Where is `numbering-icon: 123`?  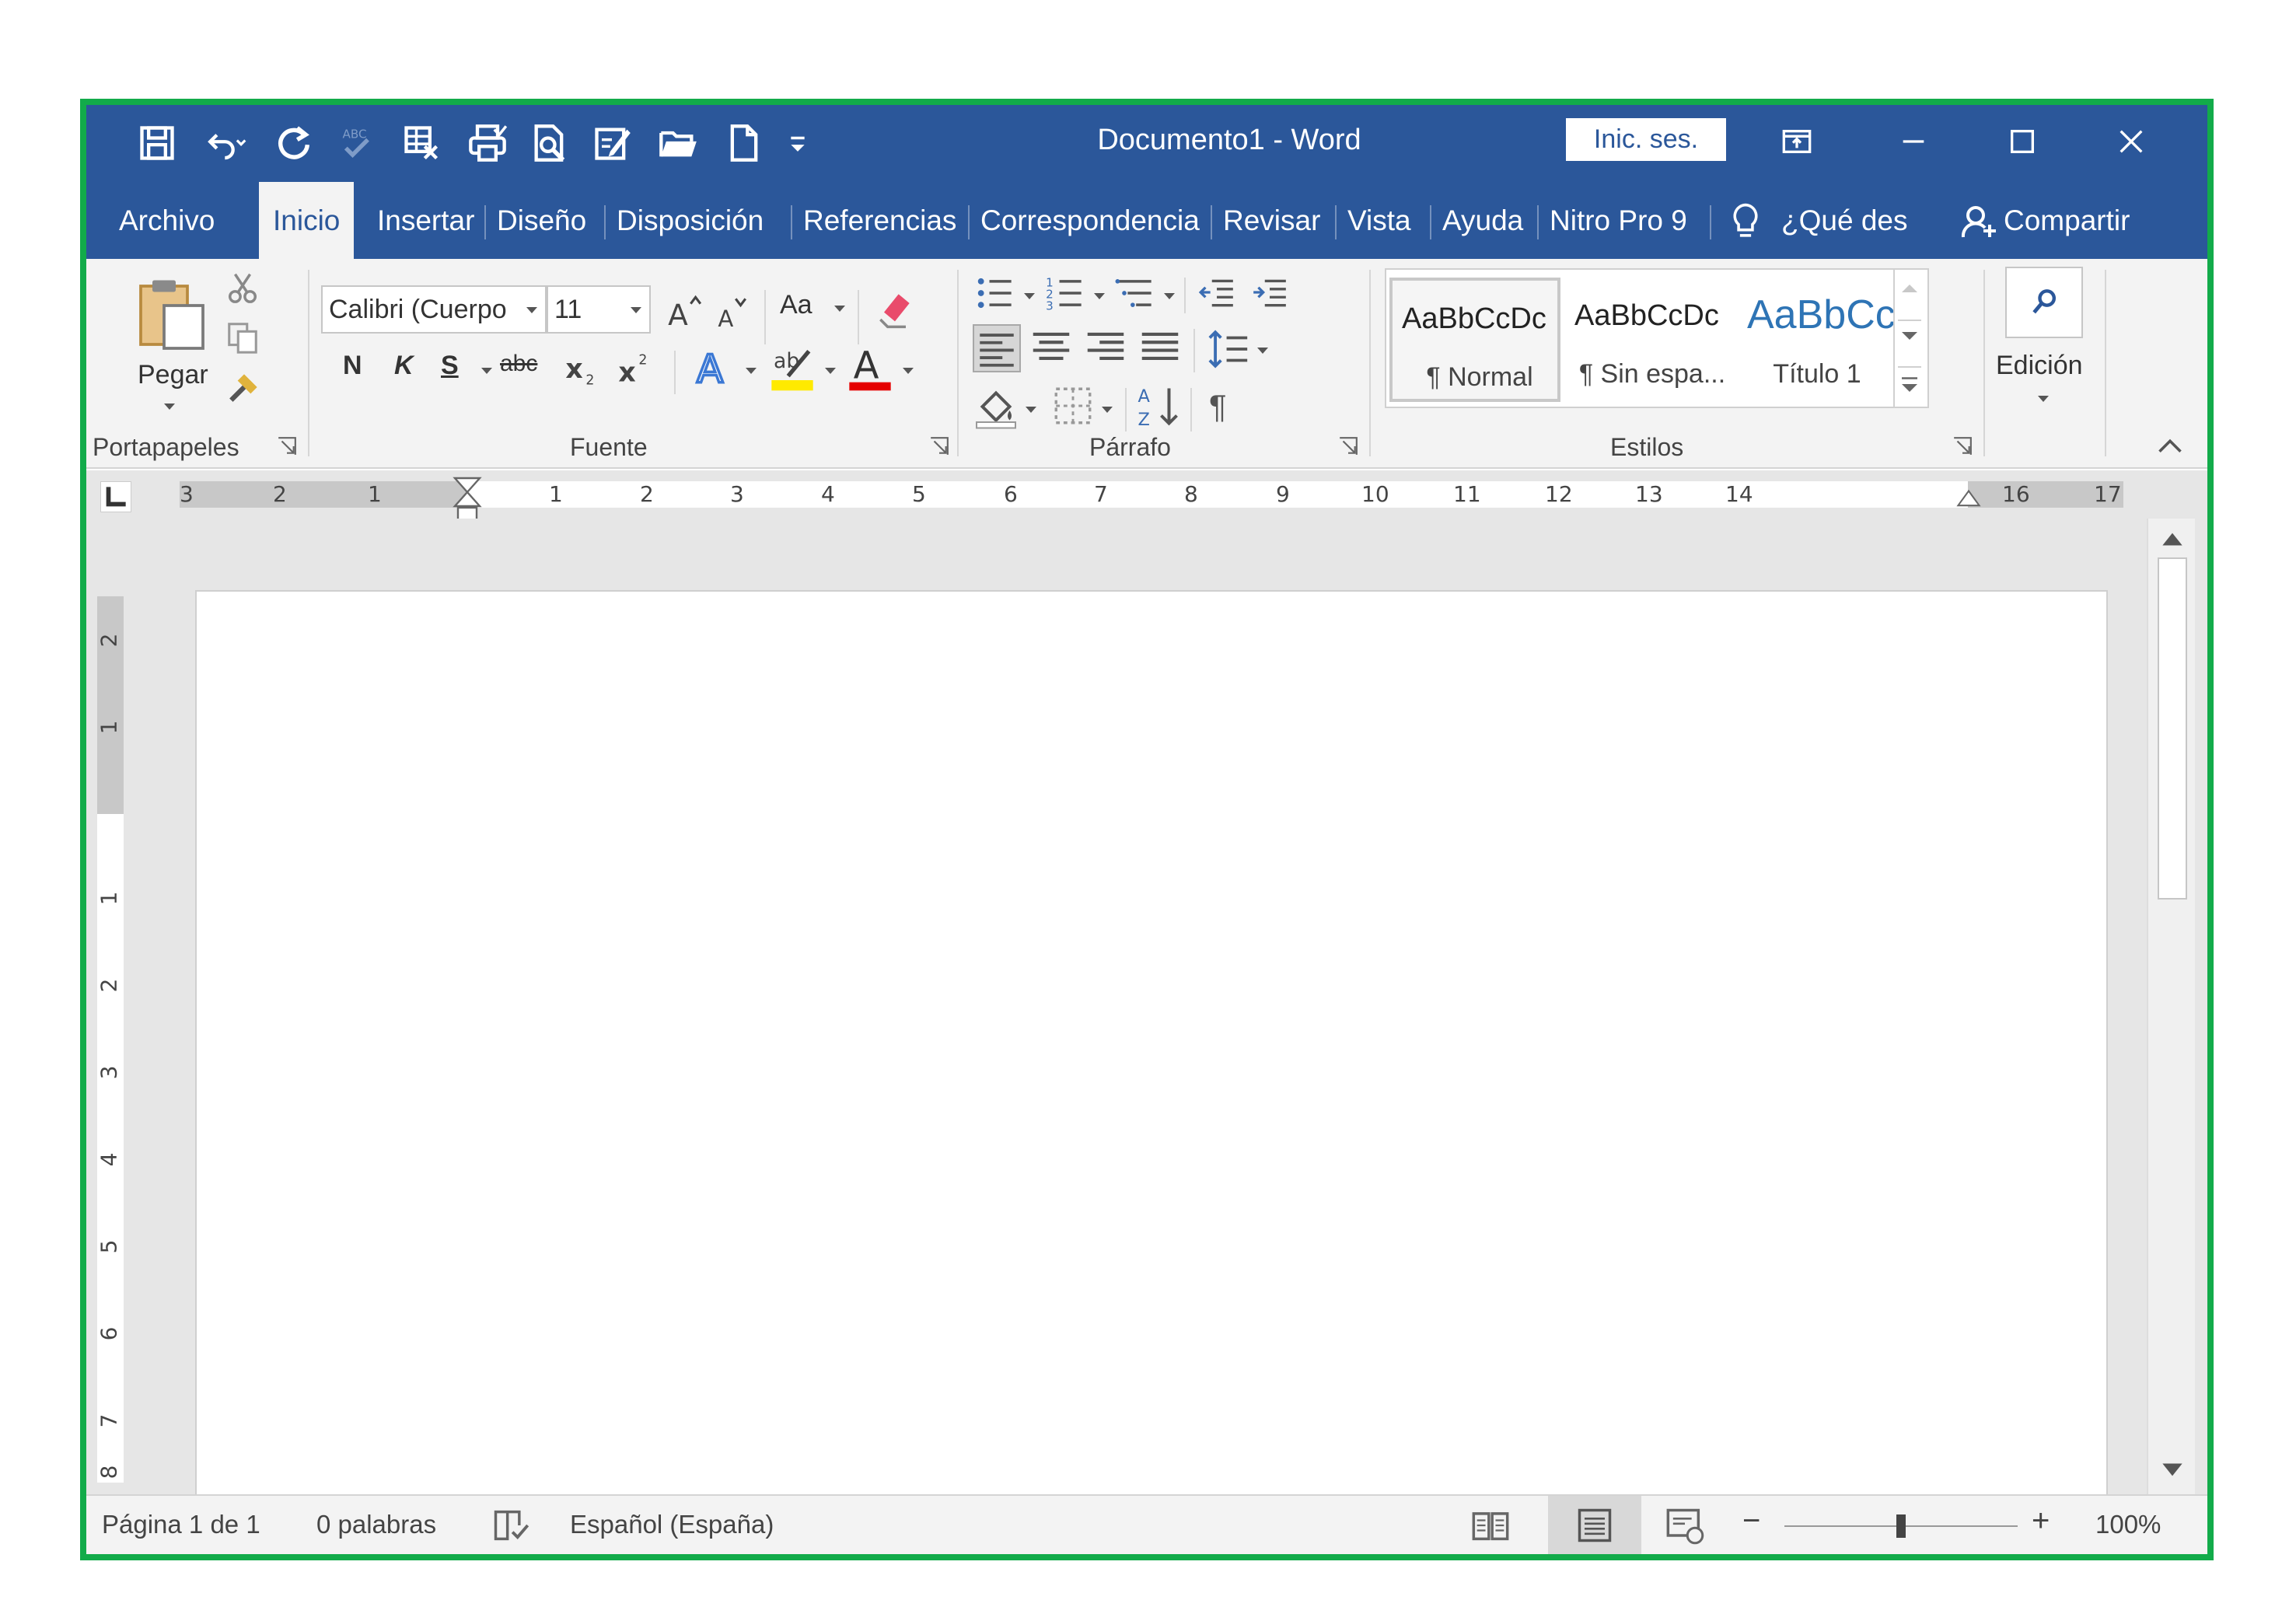 numbering-icon: 123 is located at coordinates (1064, 293).